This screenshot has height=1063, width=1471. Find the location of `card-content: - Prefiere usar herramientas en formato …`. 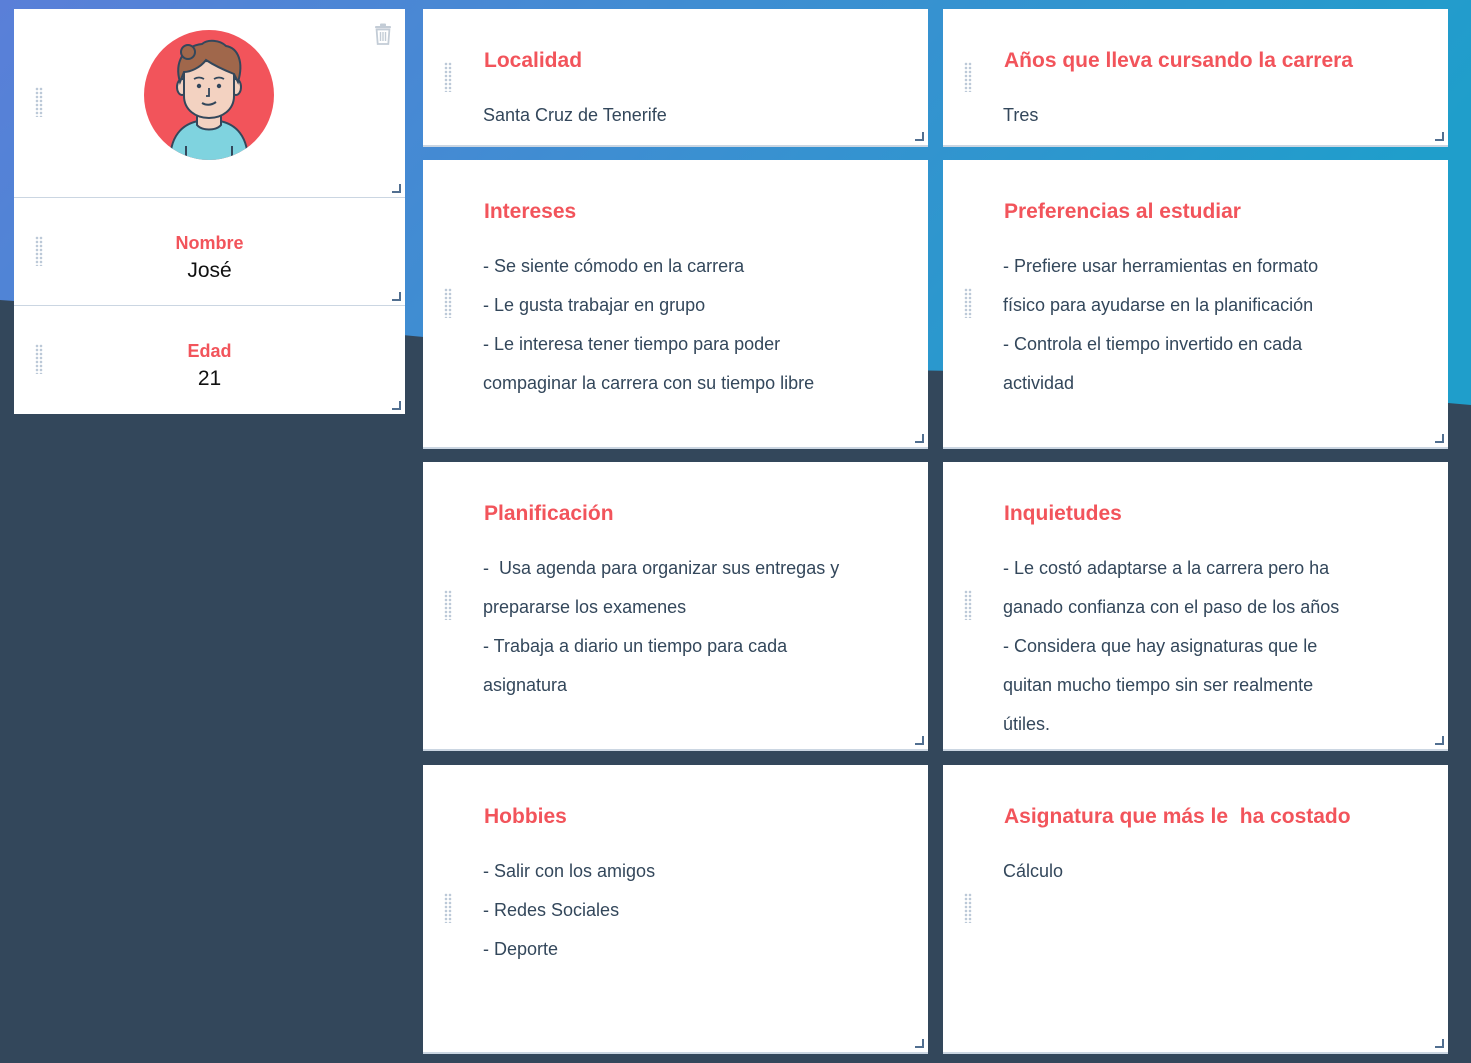

card-content: - Prefiere usar herramientas en formato … is located at coordinates (1203, 325).